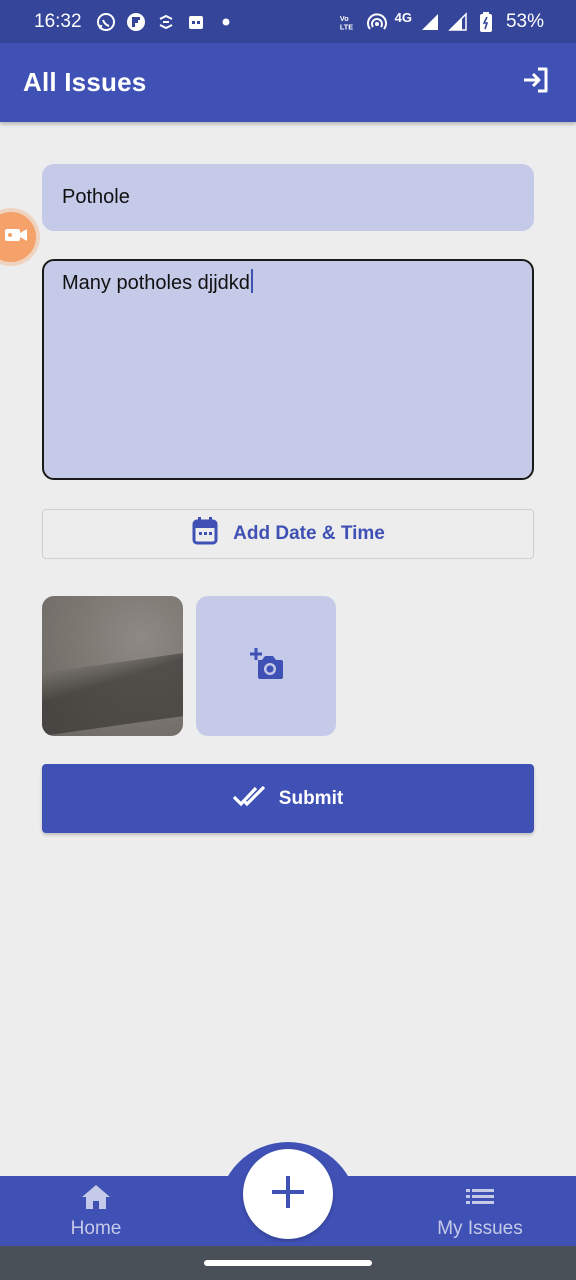 This screenshot has width=576, height=1280. I want to click on svg-text: LTE, so click(346, 26).